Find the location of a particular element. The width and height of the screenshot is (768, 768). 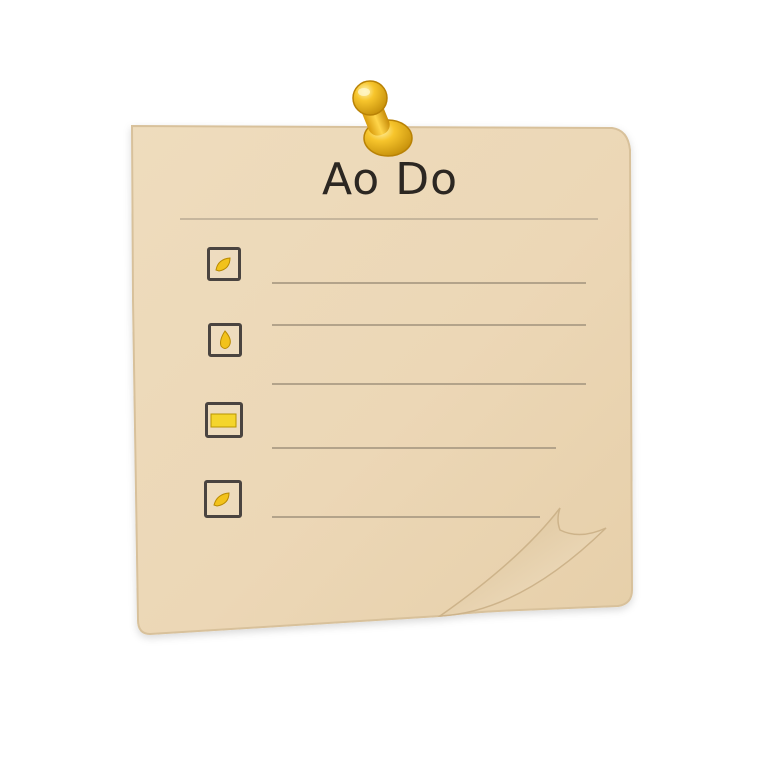

drop-check-icon is located at coordinates (225, 339).